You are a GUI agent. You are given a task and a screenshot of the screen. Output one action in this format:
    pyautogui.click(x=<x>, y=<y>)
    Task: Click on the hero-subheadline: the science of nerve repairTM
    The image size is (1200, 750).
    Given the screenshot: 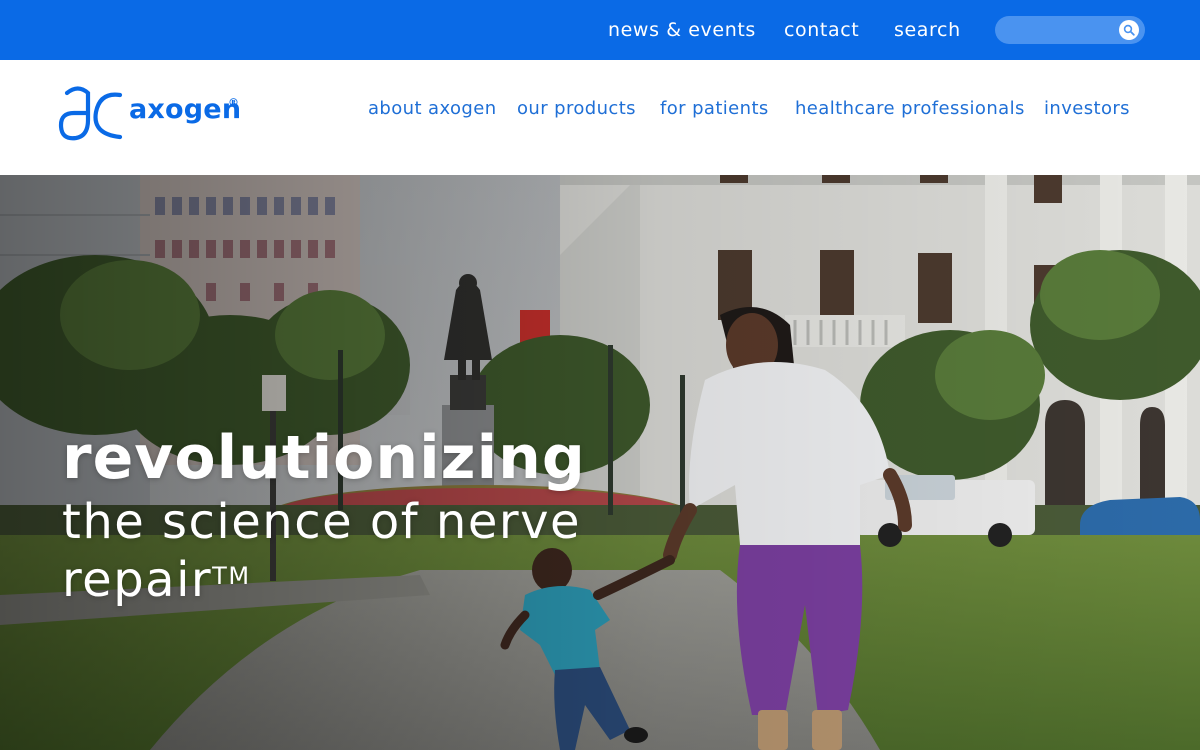 What is the action you would take?
    pyautogui.click(x=352, y=551)
    